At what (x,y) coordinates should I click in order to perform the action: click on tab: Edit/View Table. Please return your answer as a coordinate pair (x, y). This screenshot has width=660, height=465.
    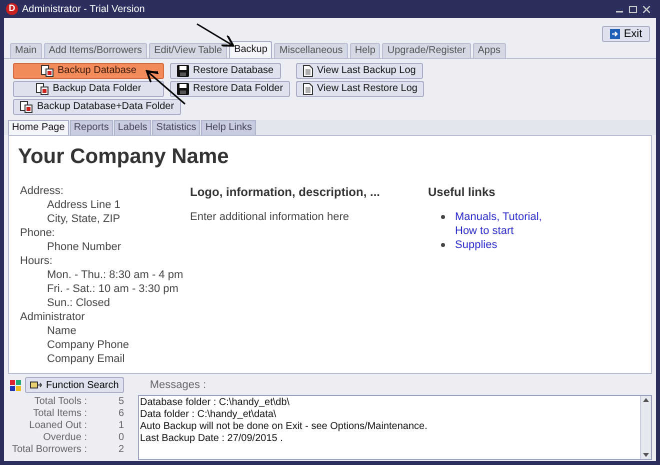
    Looking at the image, I should click on (188, 50).